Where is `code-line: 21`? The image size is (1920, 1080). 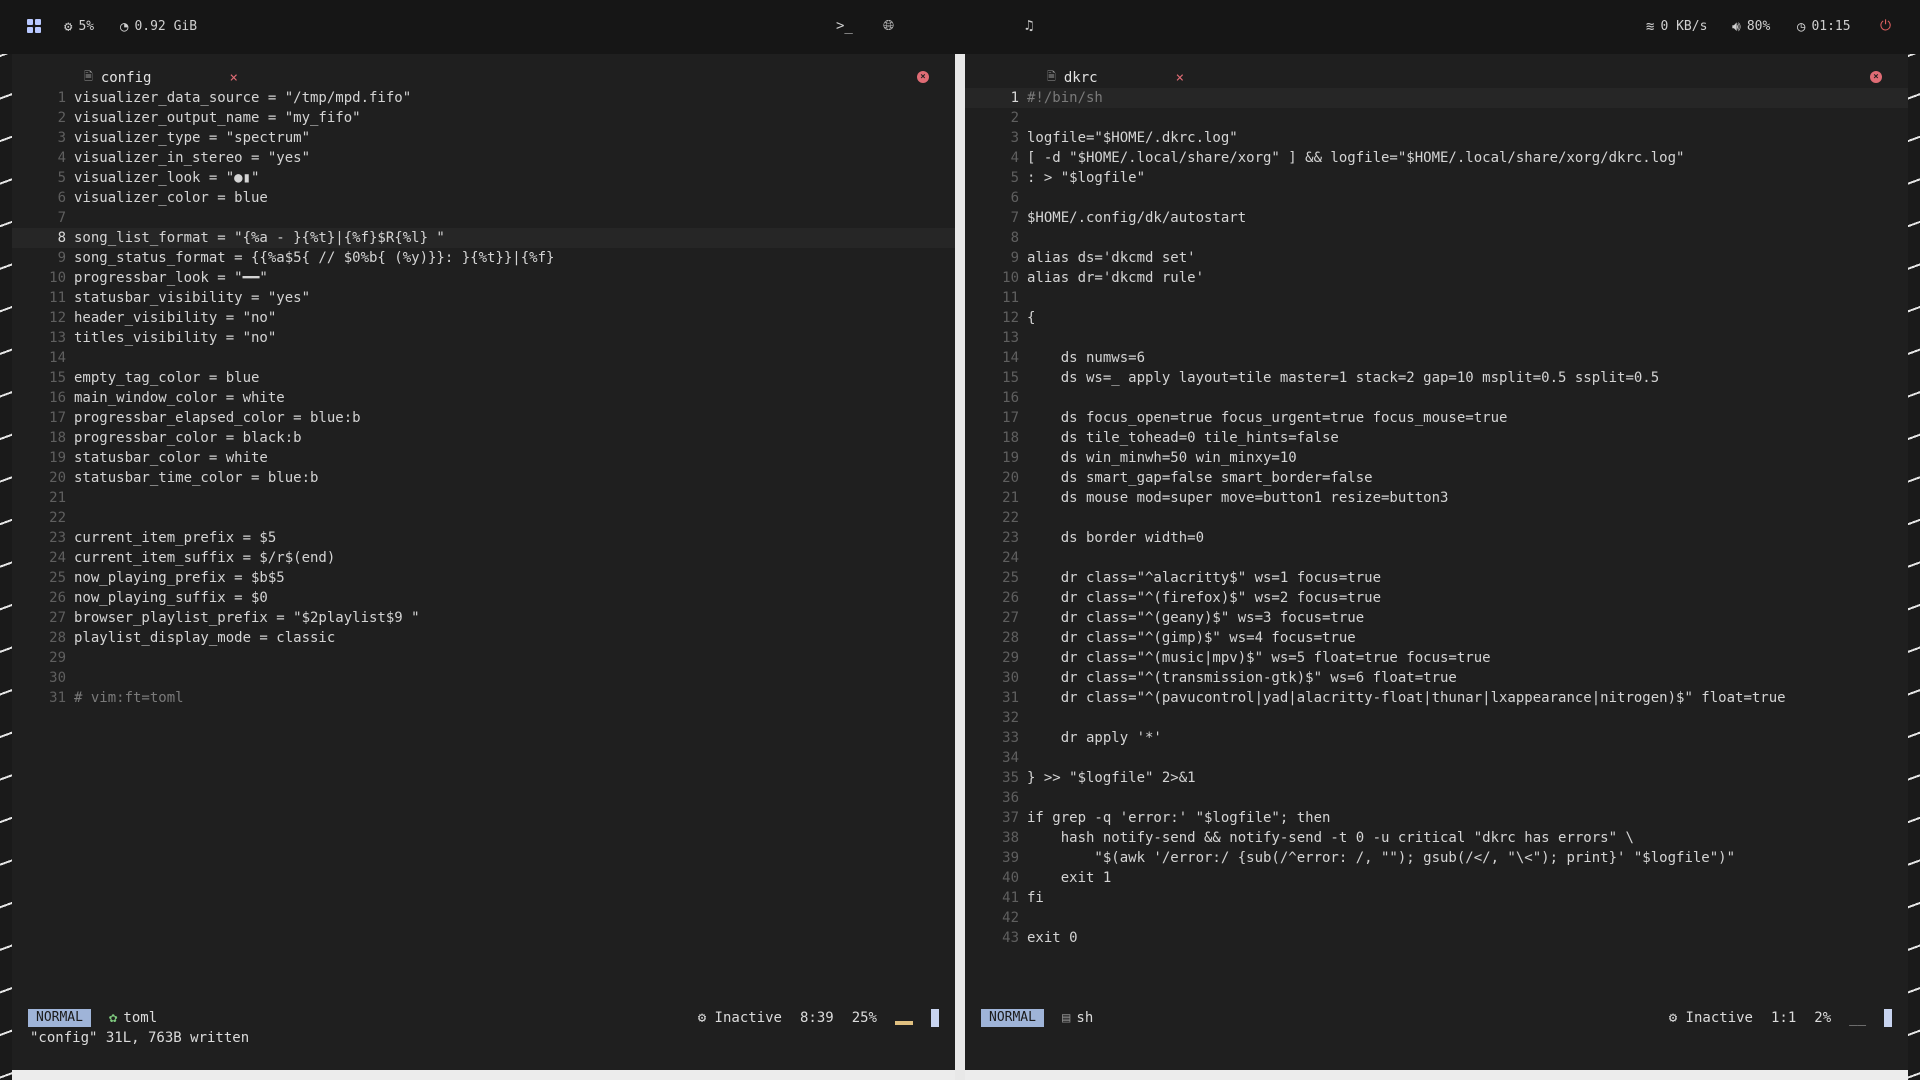 code-line: 21 is located at coordinates (483, 498).